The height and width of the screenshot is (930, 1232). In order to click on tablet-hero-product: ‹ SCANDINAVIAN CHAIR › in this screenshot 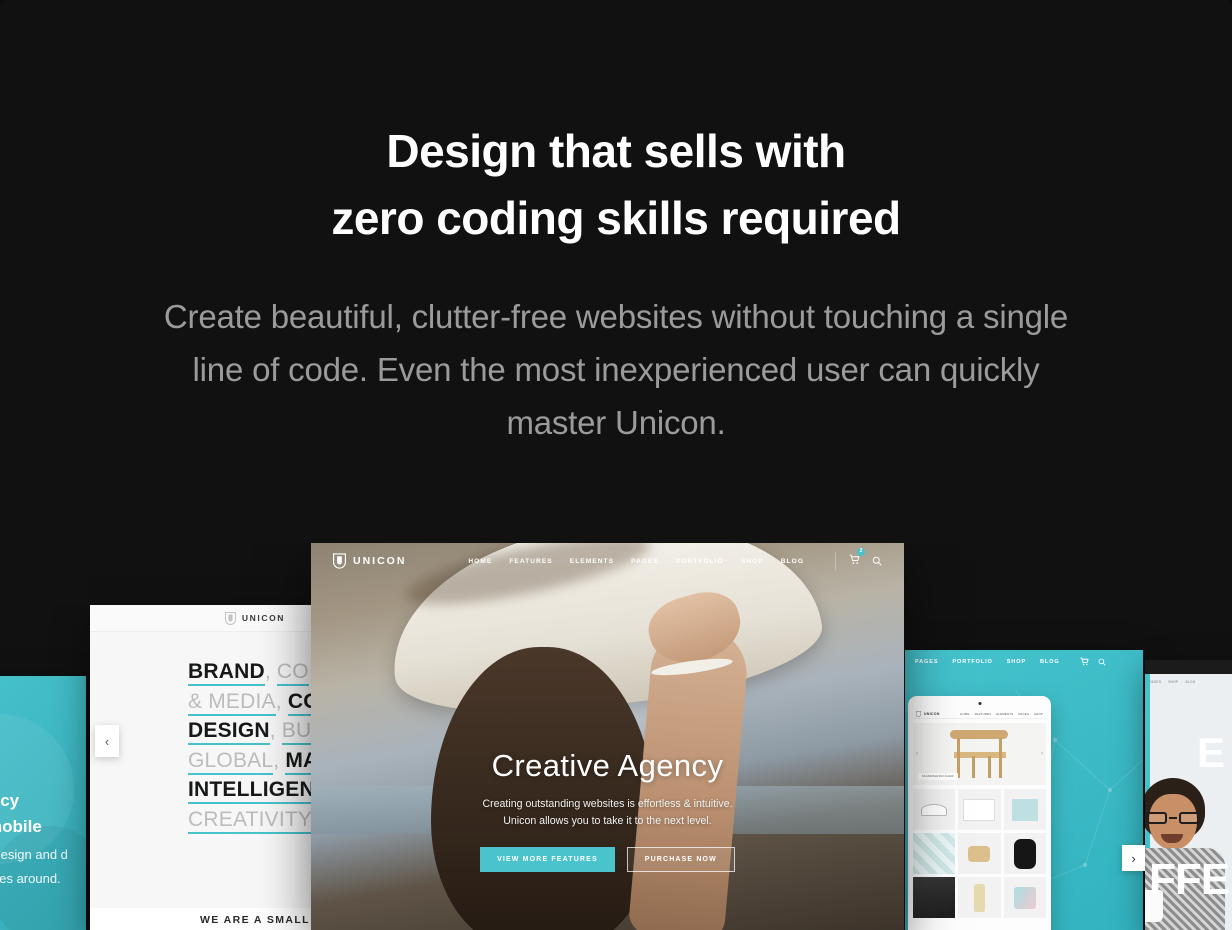, I will do `click(979, 754)`.